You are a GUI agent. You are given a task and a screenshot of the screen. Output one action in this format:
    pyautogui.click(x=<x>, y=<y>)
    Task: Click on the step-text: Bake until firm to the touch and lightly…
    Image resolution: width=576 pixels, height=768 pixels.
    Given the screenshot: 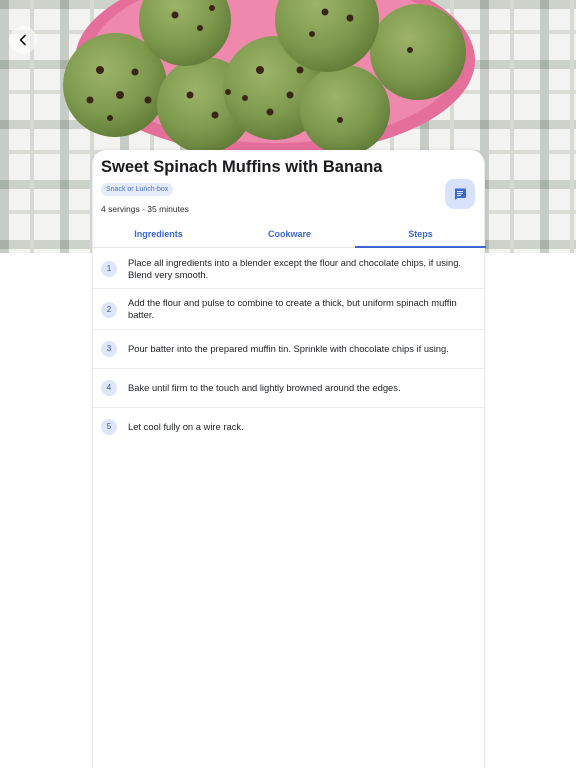 What is the action you would take?
    pyautogui.click(x=264, y=387)
    